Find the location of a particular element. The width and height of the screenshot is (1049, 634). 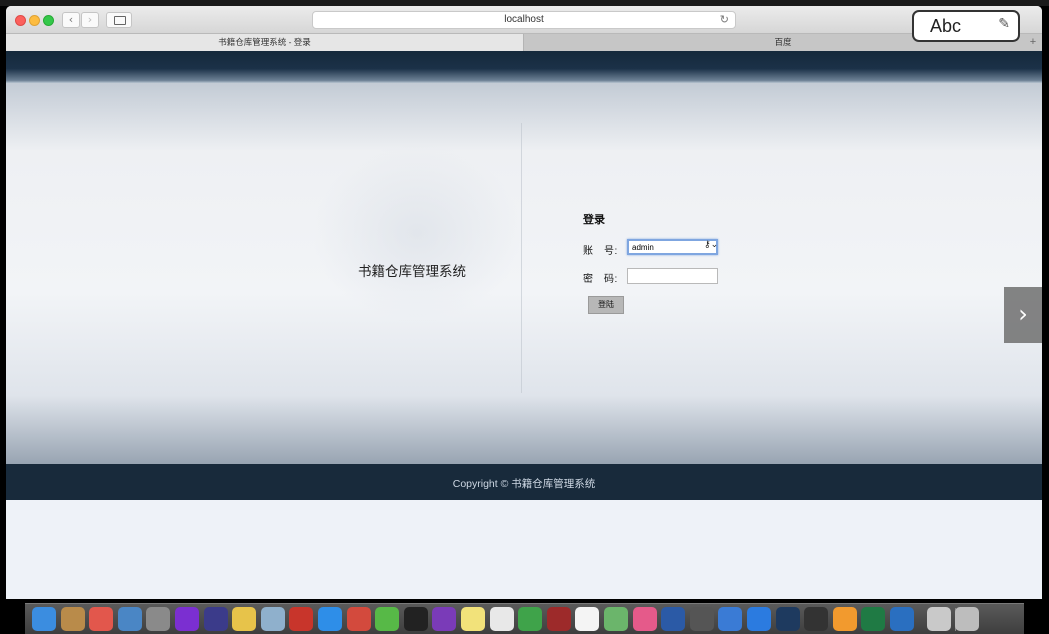

password-input is located at coordinates (672, 276).